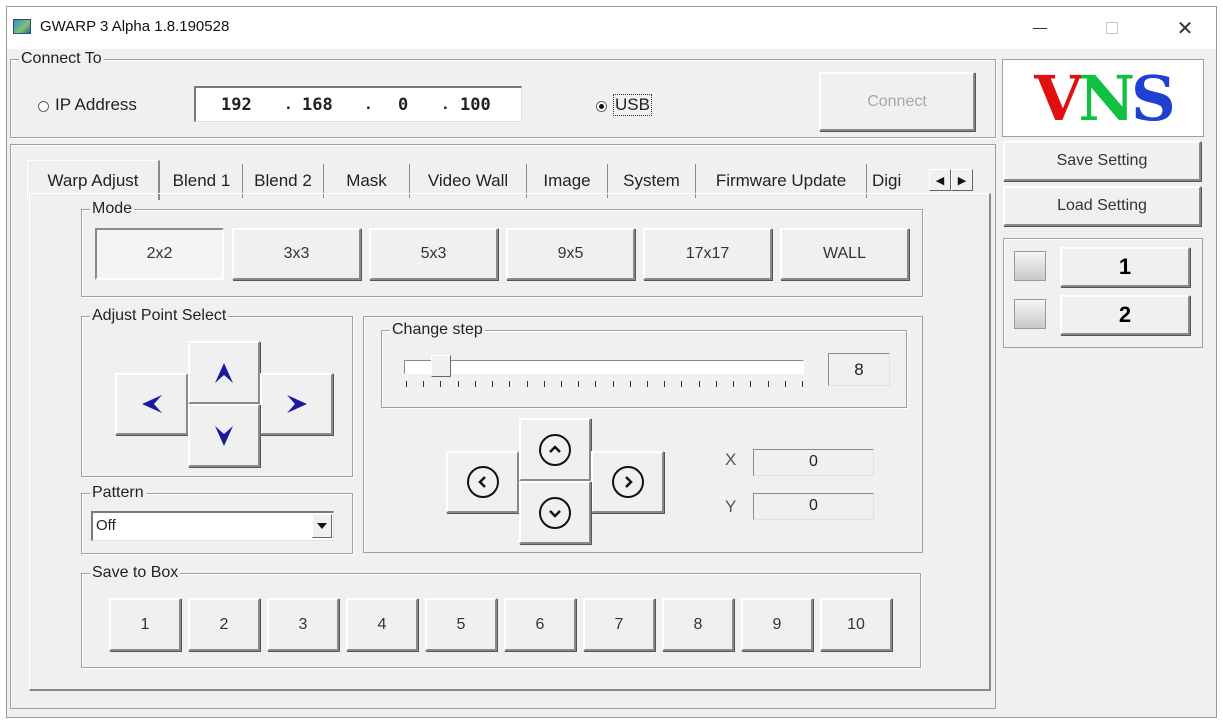 The width and height of the screenshot is (1223, 720). I want to click on adjust-right-button, so click(296, 404).